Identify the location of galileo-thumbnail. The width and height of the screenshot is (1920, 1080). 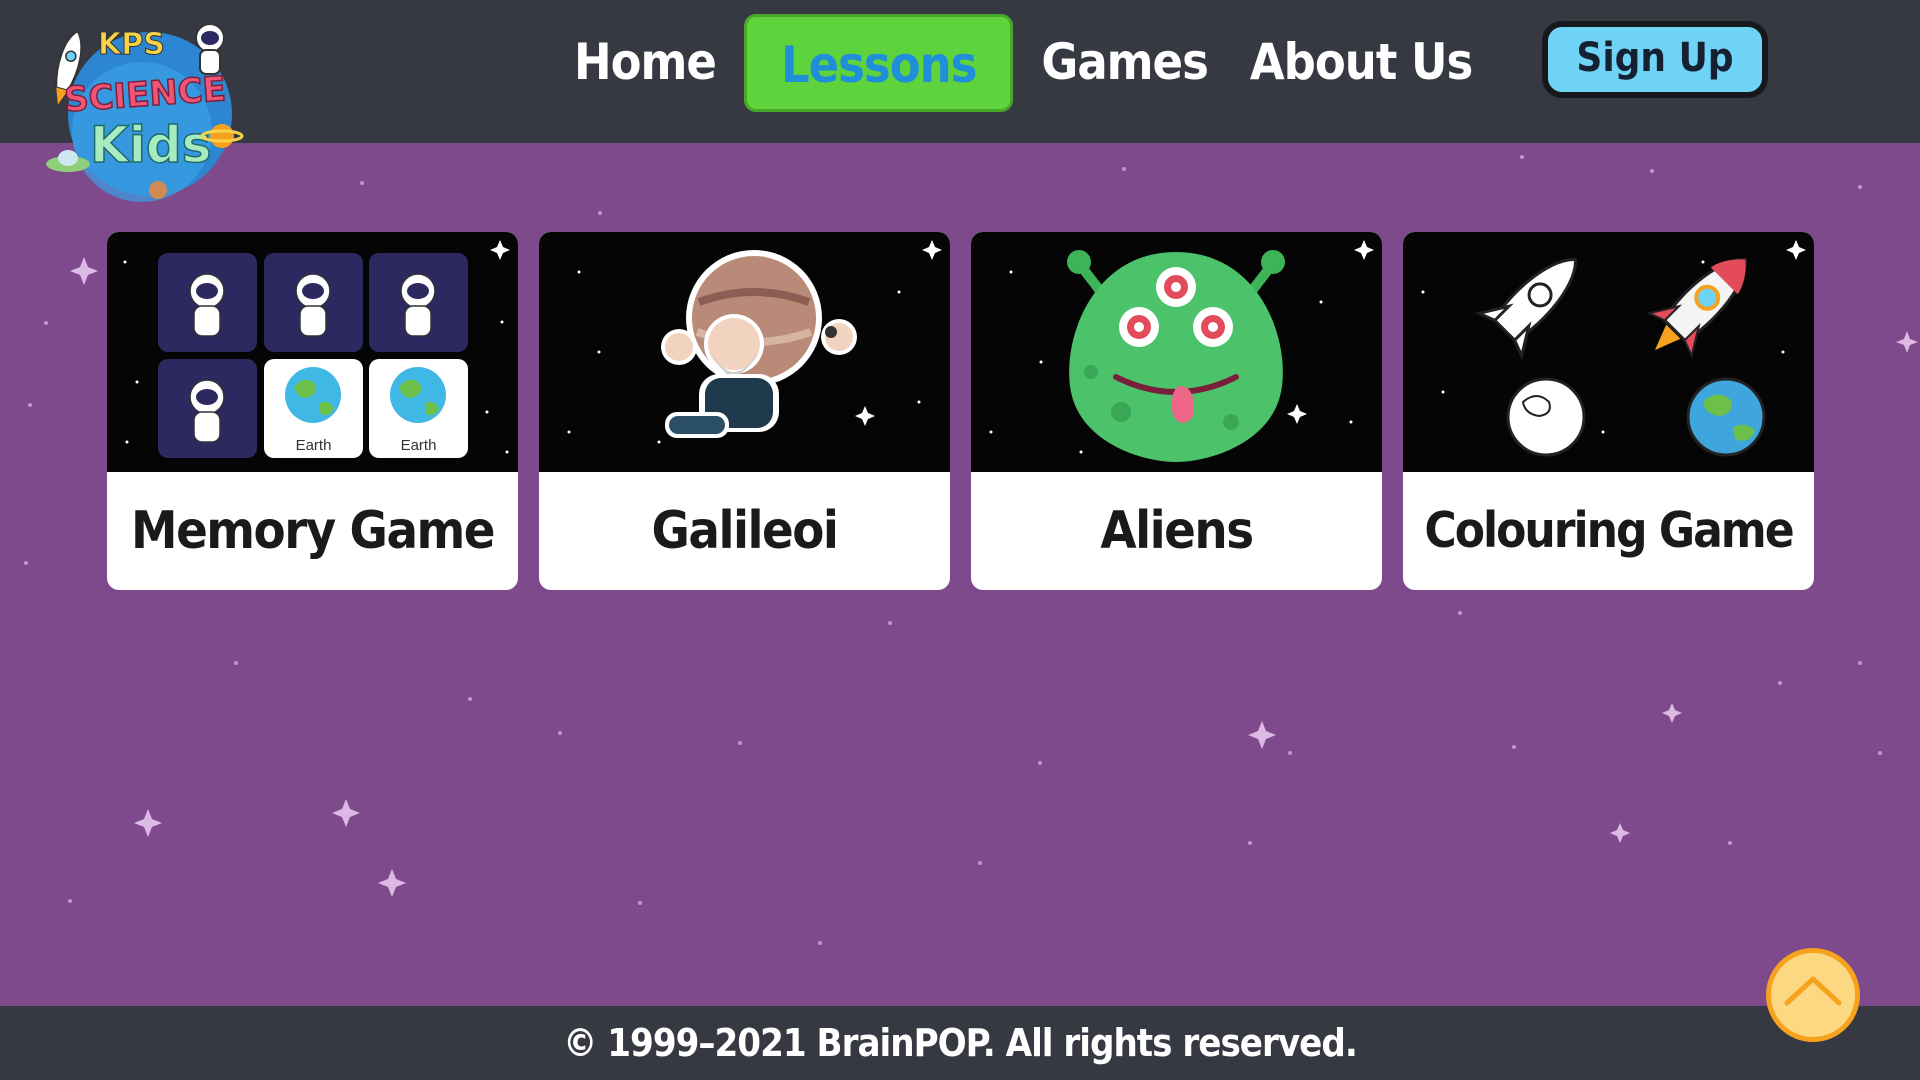
(744, 352).